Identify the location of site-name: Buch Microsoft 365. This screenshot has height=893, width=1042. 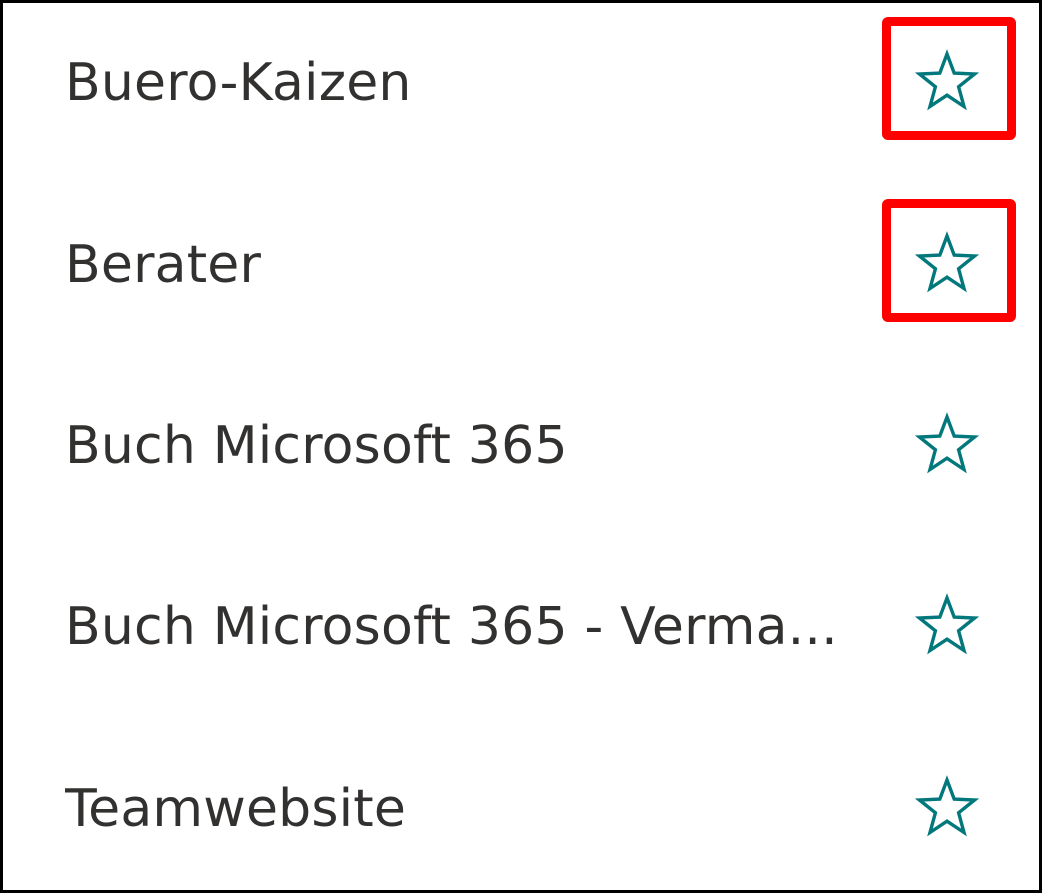
(316, 446).